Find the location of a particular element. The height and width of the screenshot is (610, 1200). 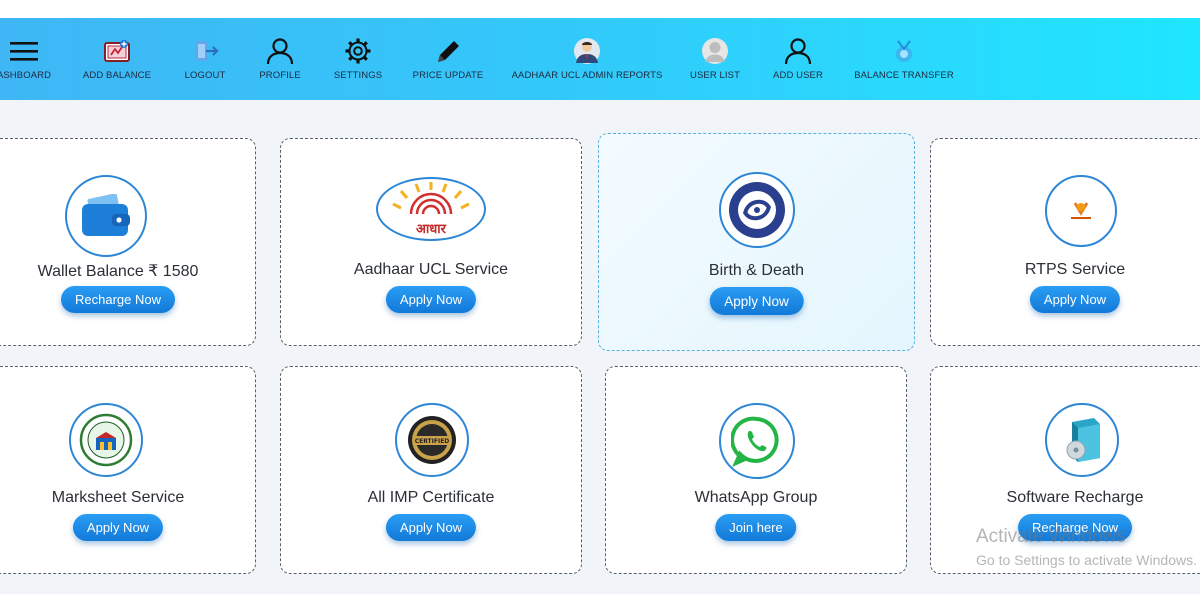

card-title: Wallet Balance ₹ 1580 is located at coordinates (118, 271).